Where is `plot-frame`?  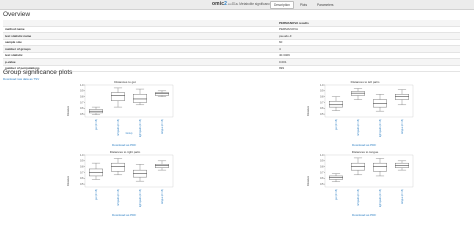 plot-frame is located at coordinates (369, 171).